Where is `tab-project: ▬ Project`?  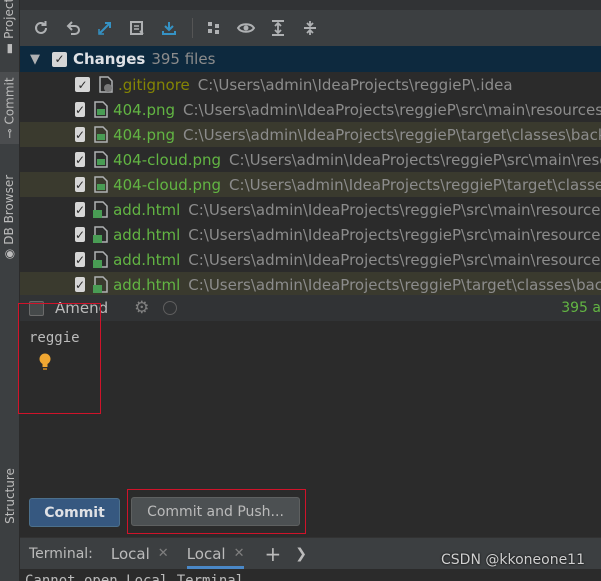 tab-project: ▬ Project is located at coordinates (9, 27).